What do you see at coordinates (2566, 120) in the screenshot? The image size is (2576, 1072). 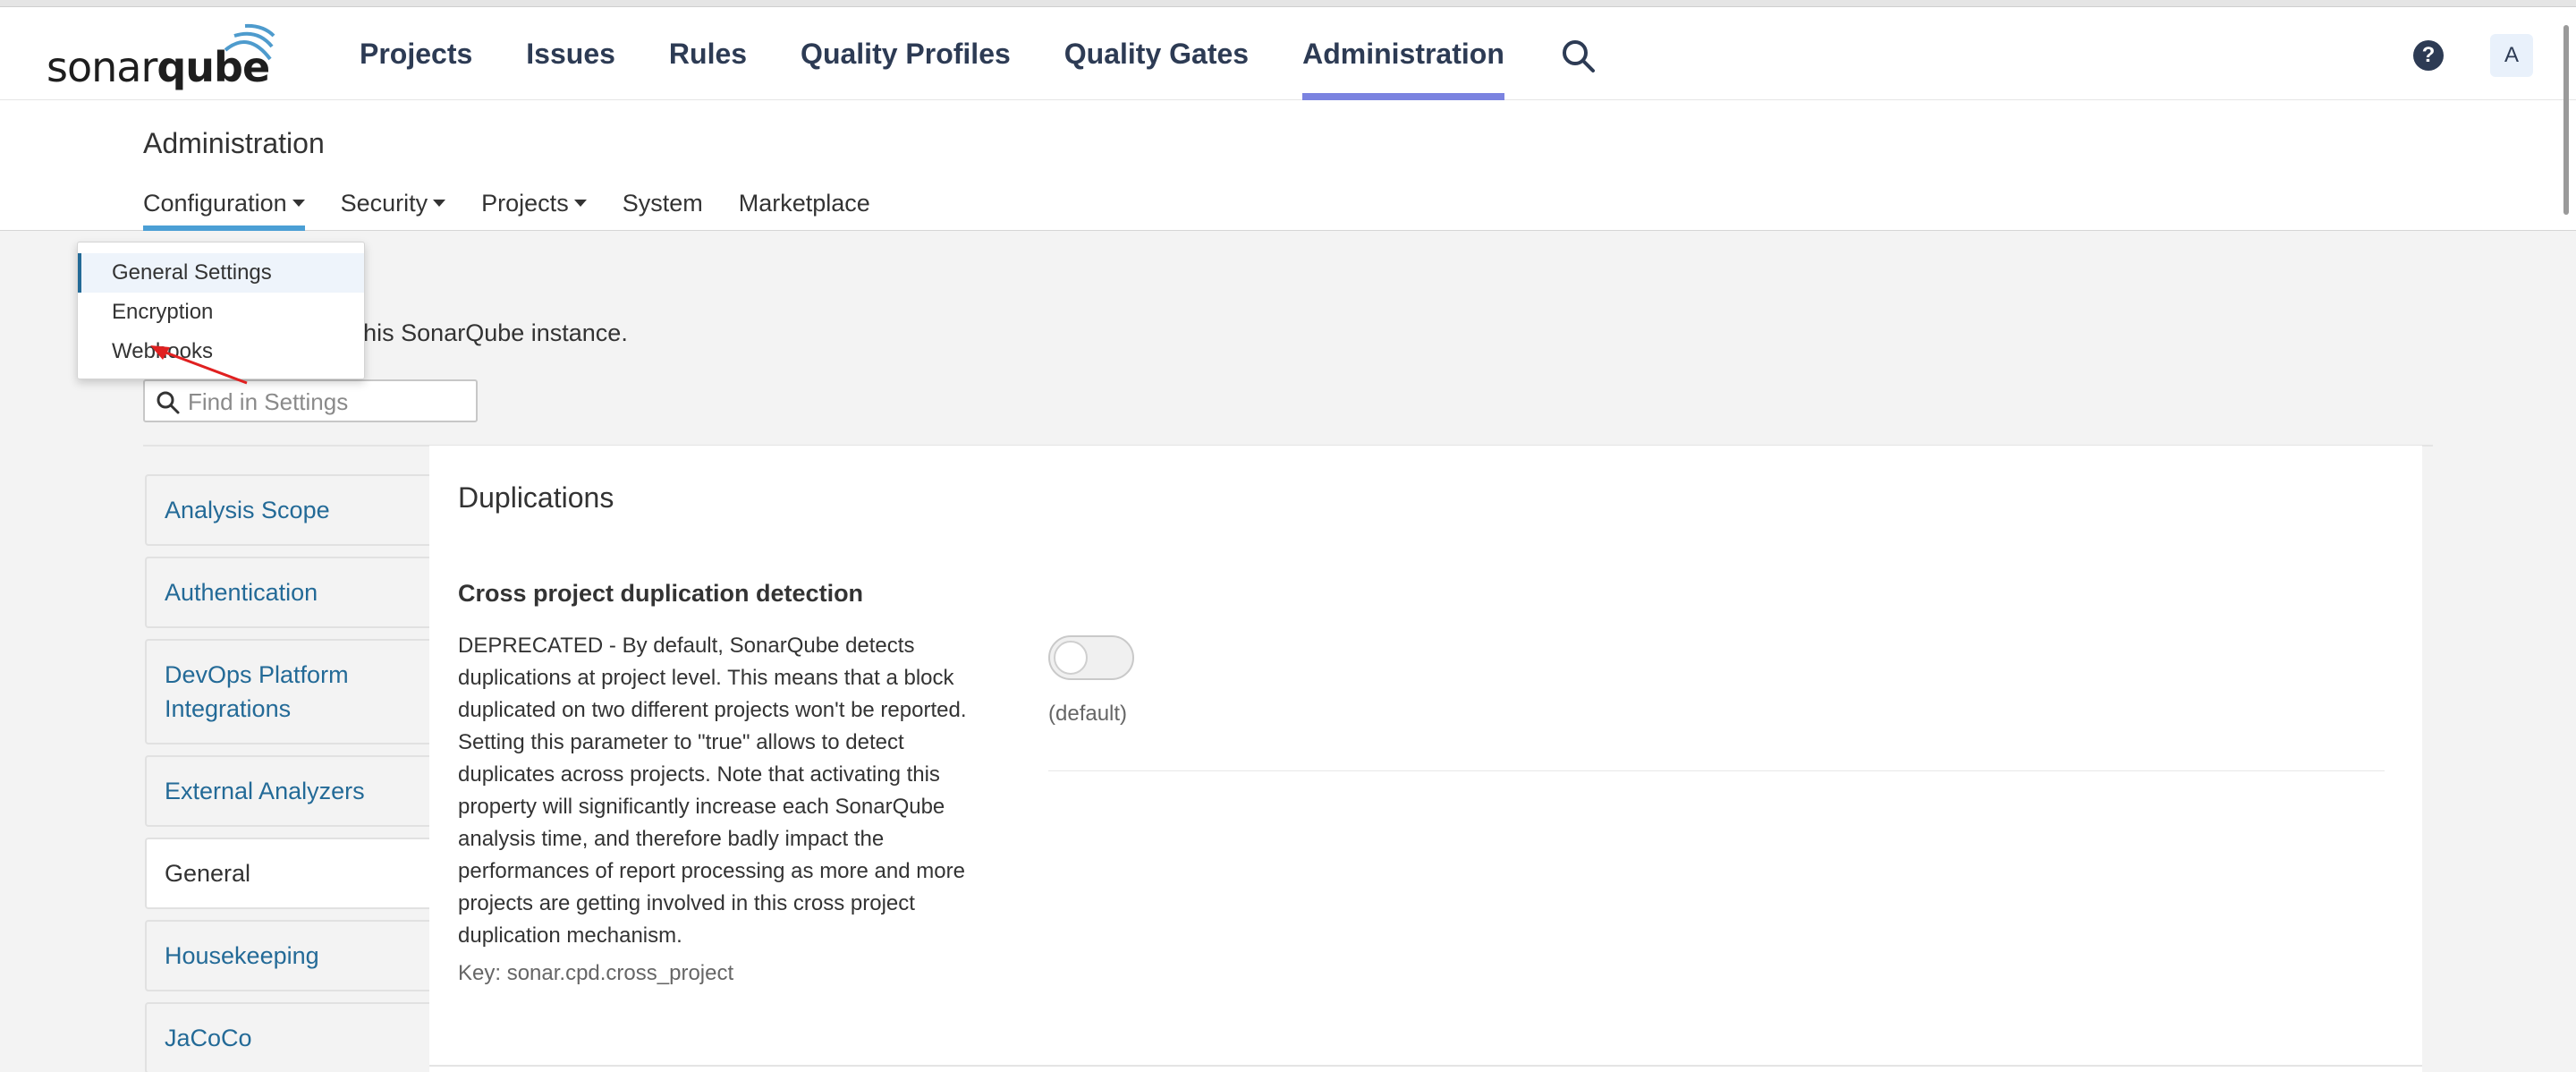 I see `page-scrollbar` at bounding box center [2566, 120].